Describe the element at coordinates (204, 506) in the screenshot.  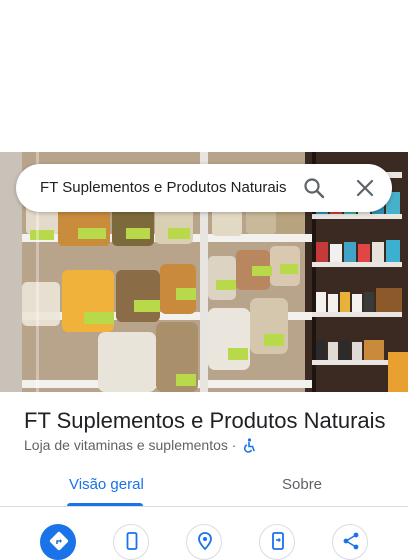
I see `tabs-divider` at that location.